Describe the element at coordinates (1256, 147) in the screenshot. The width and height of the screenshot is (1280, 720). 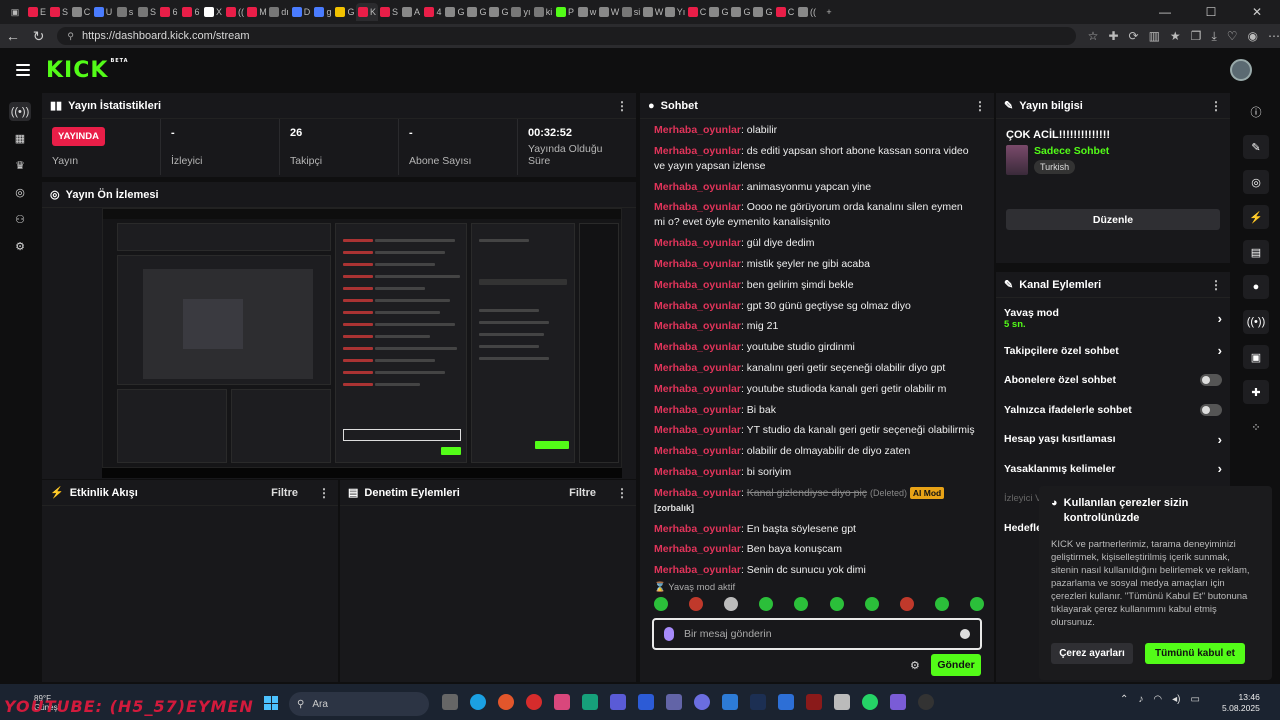
I see `edit-pencil-icon: ✎` at that location.